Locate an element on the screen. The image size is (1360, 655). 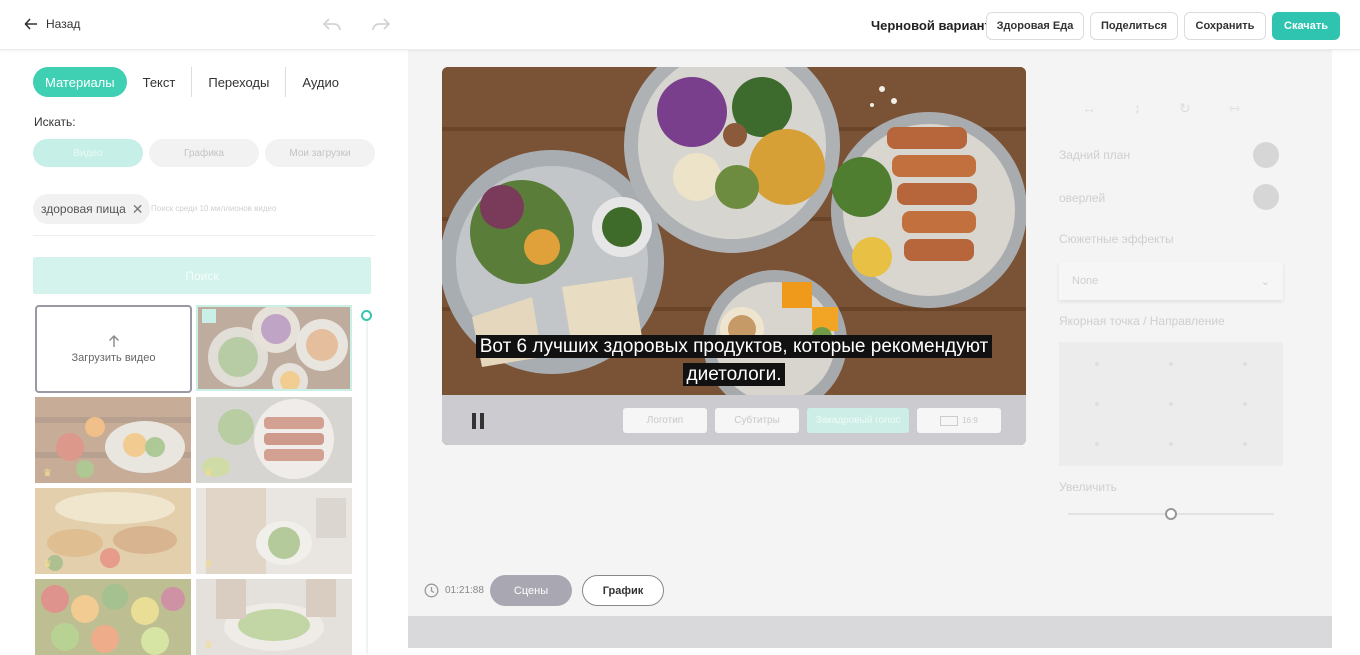
scrollbar-track is located at coordinates (367, 485).